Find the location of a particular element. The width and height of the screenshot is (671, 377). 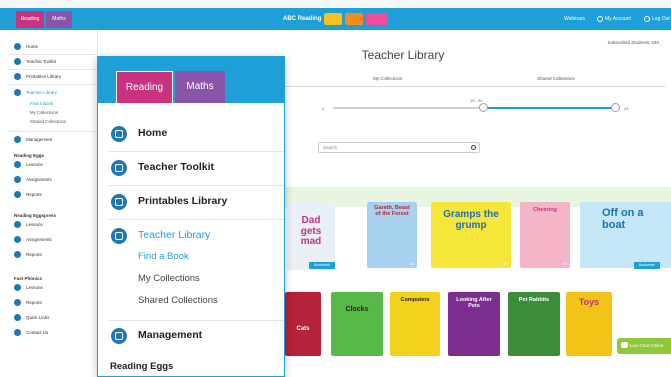

book-cover: Computers is located at coordinates (415, 324).